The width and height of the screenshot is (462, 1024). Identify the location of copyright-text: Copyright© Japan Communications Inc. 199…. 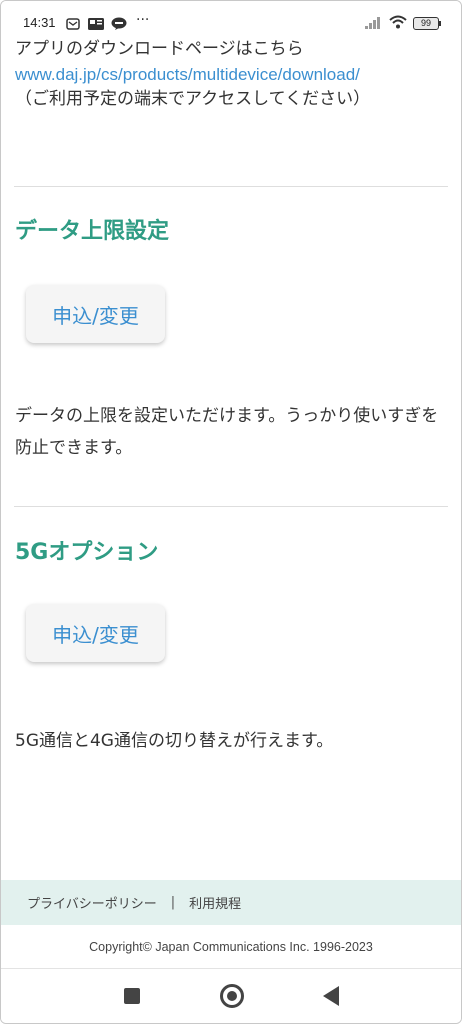
(231, 947).